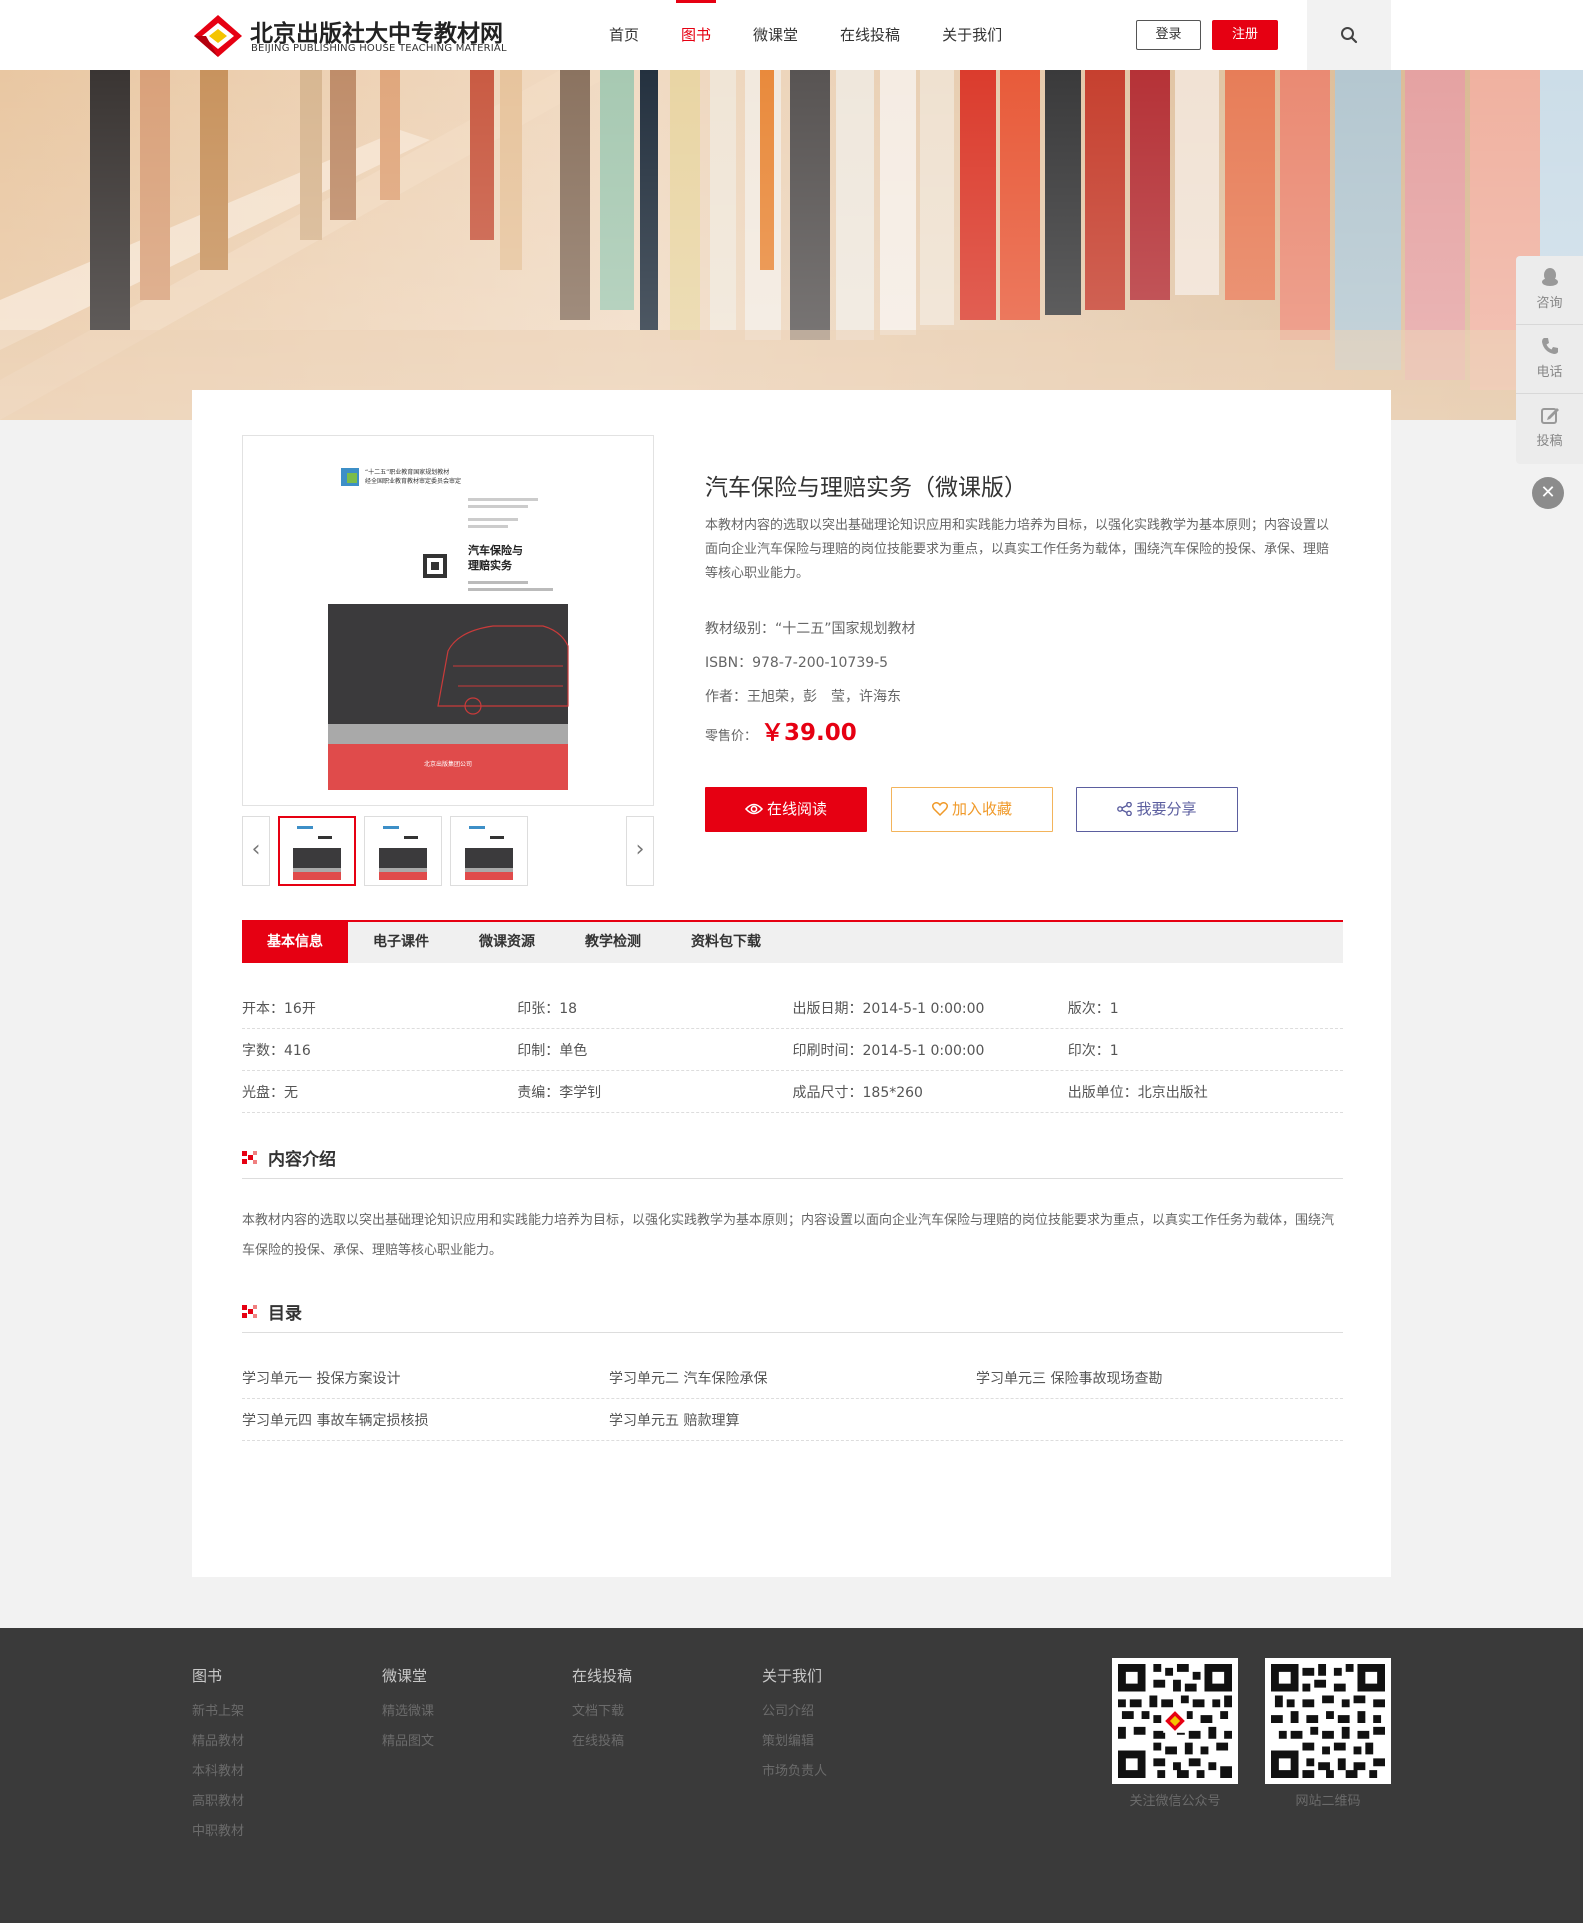 The height and width of the screenshot is (1923, 1583). What do you see at coordinates (624, 35) in the screenshot?
I see `nav-item-home: 首页` at bounding box center [624, 35].